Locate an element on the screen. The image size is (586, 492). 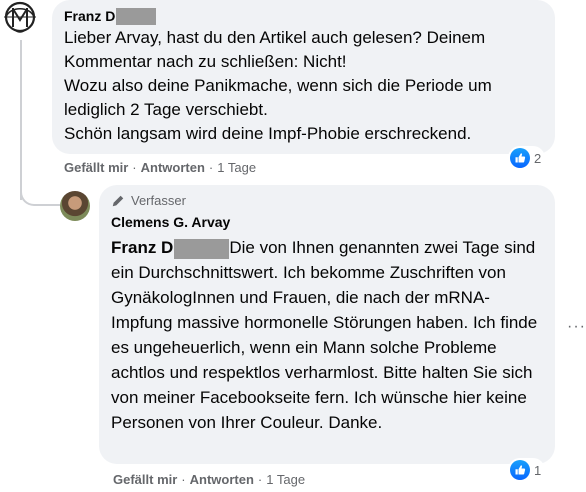
reaction-count: 2 is located at coordinates (527, 158).